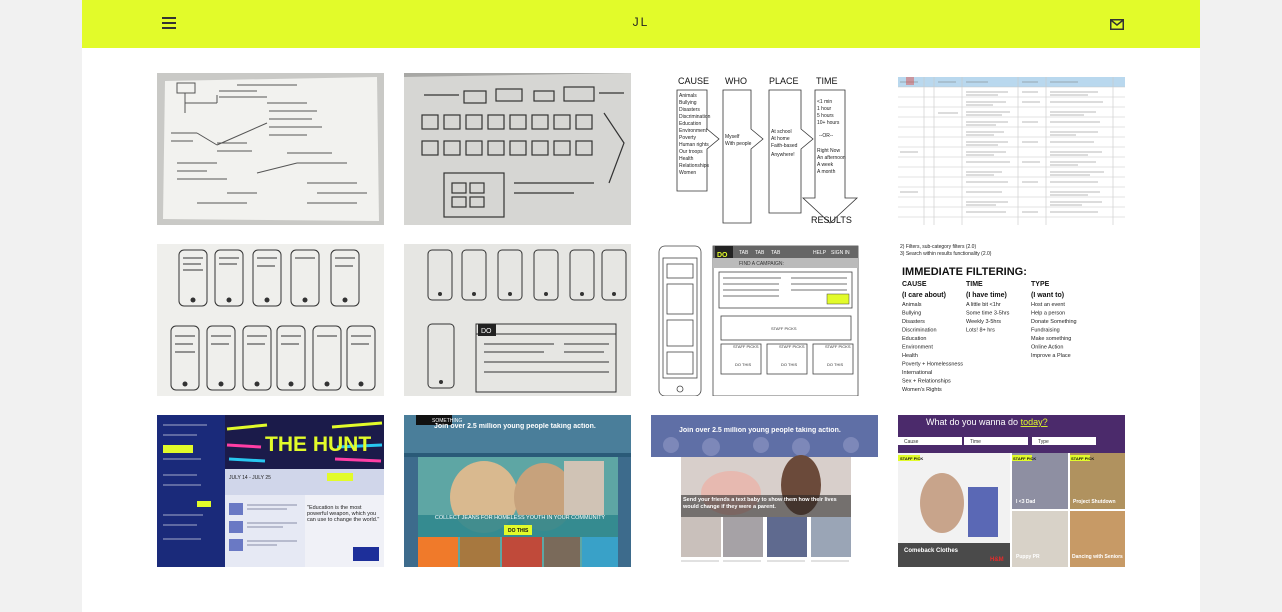  What do you see at coordinates (688, 96) in the screenshot?
I see `cause-item: Animals` at bounding box center [688, 96].